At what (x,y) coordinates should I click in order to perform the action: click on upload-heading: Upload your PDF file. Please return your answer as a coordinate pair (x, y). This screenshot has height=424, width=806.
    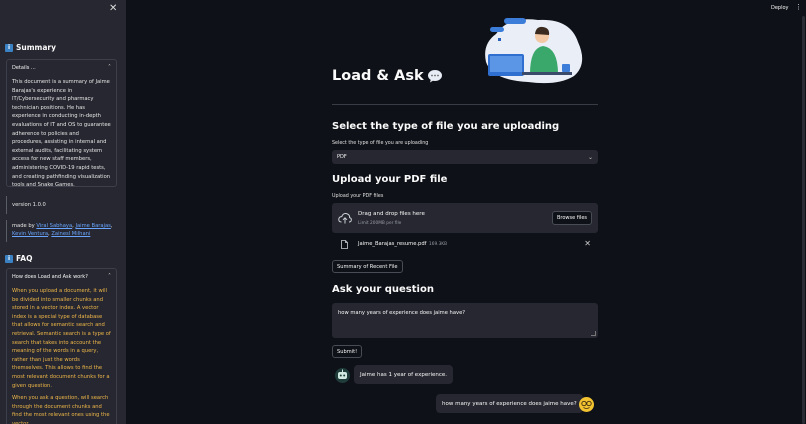
    Looking at the image, I should click on (390, 179).